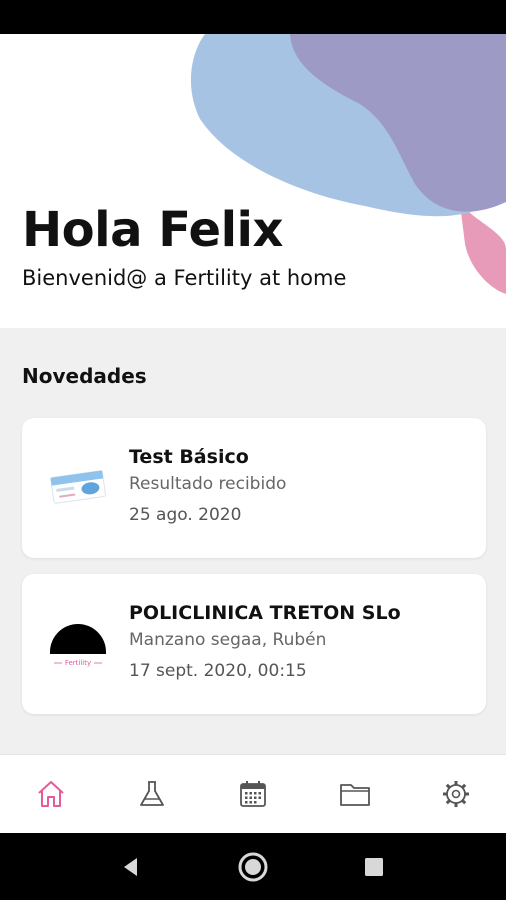 This screenshot has height=900, width=506. What do you see at coordinates (218, 671) in the screenshot?
I see `news-card-date: 17 sept. 2020, 00:15` at bounding box center [218, 671].